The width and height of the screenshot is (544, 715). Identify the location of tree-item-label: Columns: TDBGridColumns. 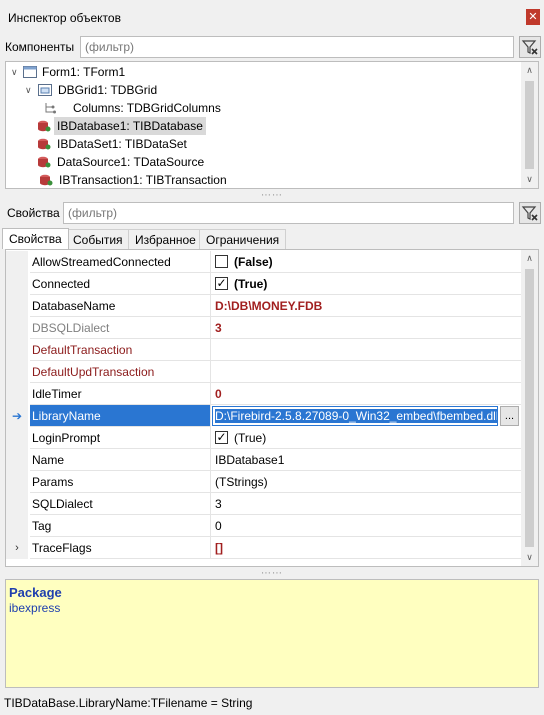
(147, 108).